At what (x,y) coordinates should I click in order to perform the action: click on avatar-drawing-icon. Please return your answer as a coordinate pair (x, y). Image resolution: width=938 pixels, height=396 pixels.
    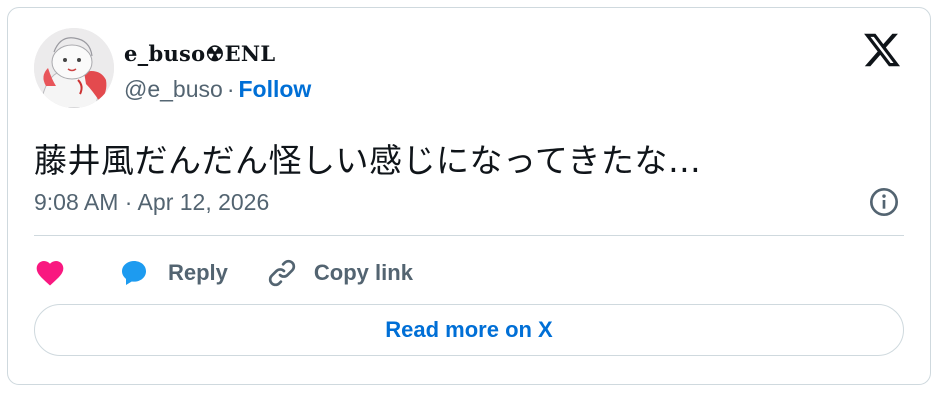
    Looking at the image, I should click on (74, 68).